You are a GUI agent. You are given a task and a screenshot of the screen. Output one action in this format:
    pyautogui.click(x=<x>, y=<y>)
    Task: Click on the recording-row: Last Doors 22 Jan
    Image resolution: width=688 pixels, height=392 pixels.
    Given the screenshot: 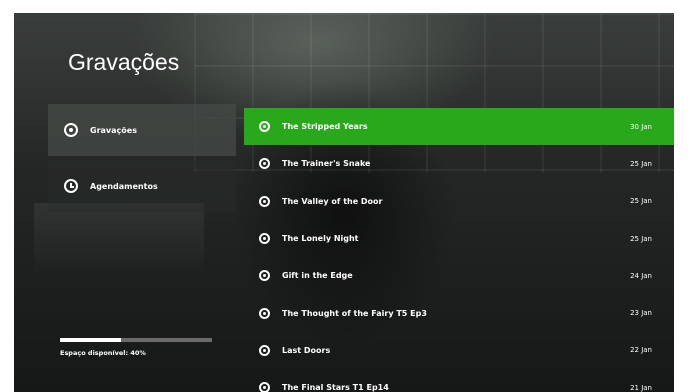 What is the action you would take?
    pyautogui.click(x=459, y=350)
    